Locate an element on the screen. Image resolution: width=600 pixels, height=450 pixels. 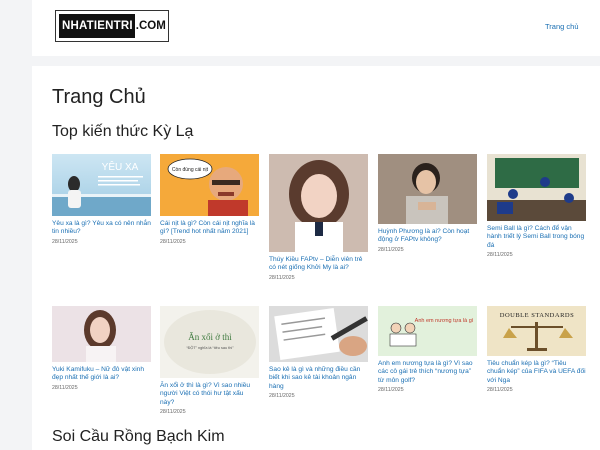
nav-home-link: Trang chủ is located at coordinates (562, 26).